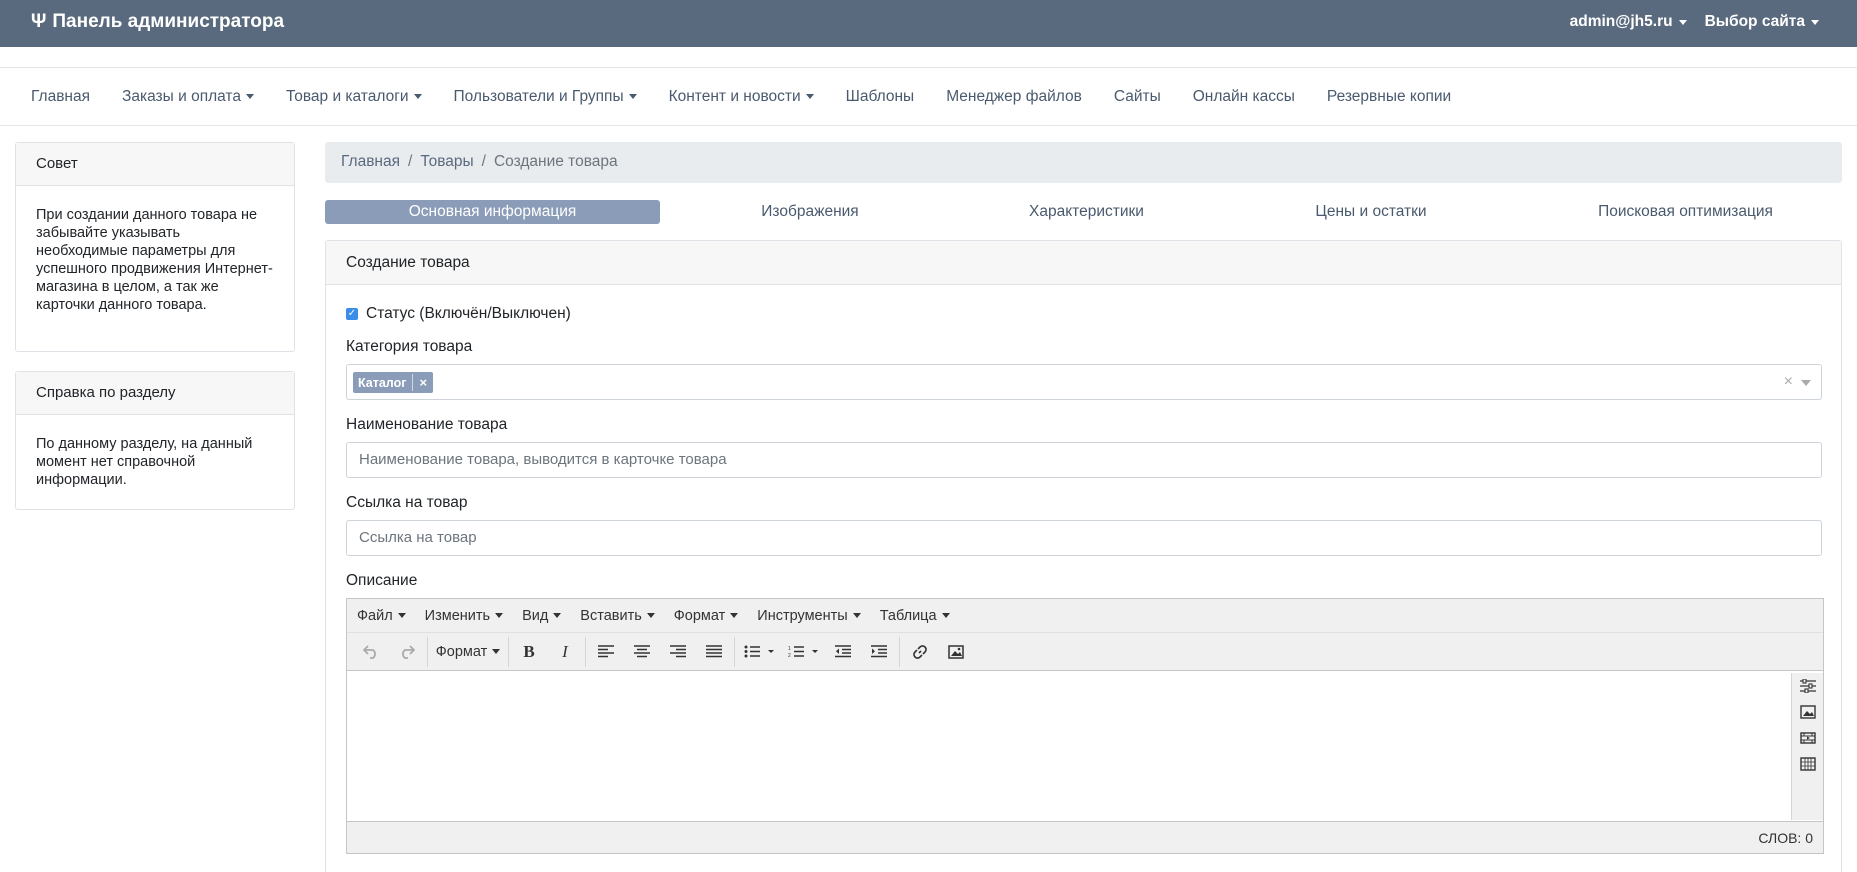  Describe the element at coordinates (1244, 97) in the screenshot. I see `nav-item-online-cash: Онлайн кассы` at that location.